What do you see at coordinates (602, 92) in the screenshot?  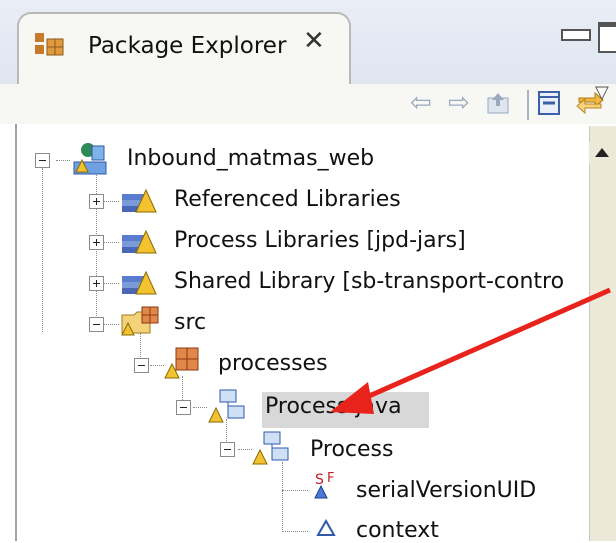 I see `view-menu-icon: ▽` at bounding box center [602, 92].